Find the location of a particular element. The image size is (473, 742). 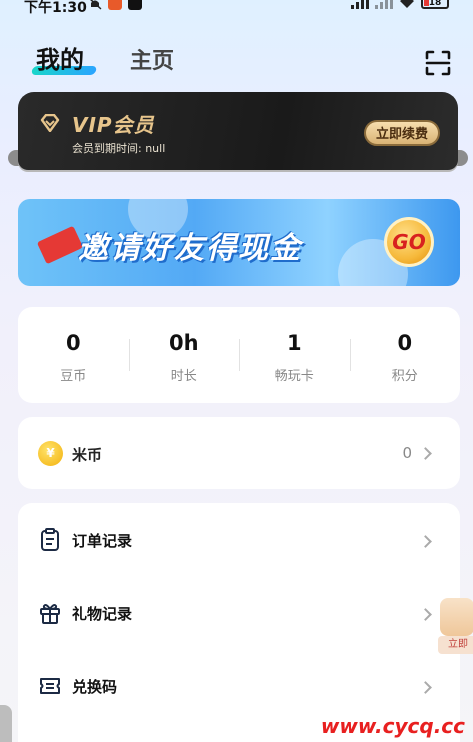

mi-coin-amount: 0 is located at coordinates (407, 453).